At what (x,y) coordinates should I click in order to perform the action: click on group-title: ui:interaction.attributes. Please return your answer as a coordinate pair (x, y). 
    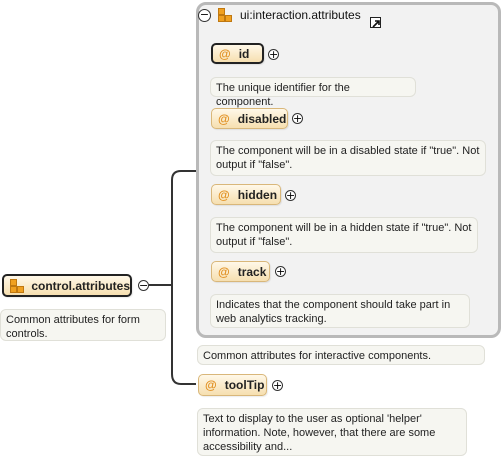
    Looking at the image, I should click on (300, 15).